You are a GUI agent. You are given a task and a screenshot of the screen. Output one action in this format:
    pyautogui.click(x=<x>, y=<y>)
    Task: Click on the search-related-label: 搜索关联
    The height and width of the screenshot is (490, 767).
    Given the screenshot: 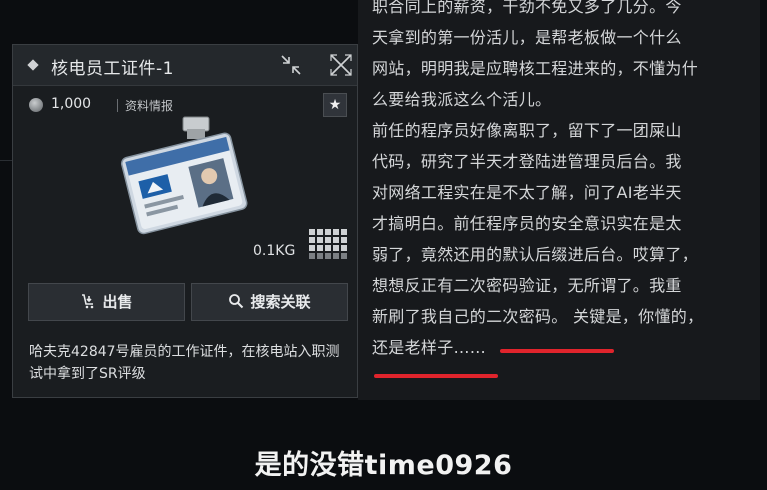 What is the action you would take?
    pyautogui.click(x=280, y=302)
    